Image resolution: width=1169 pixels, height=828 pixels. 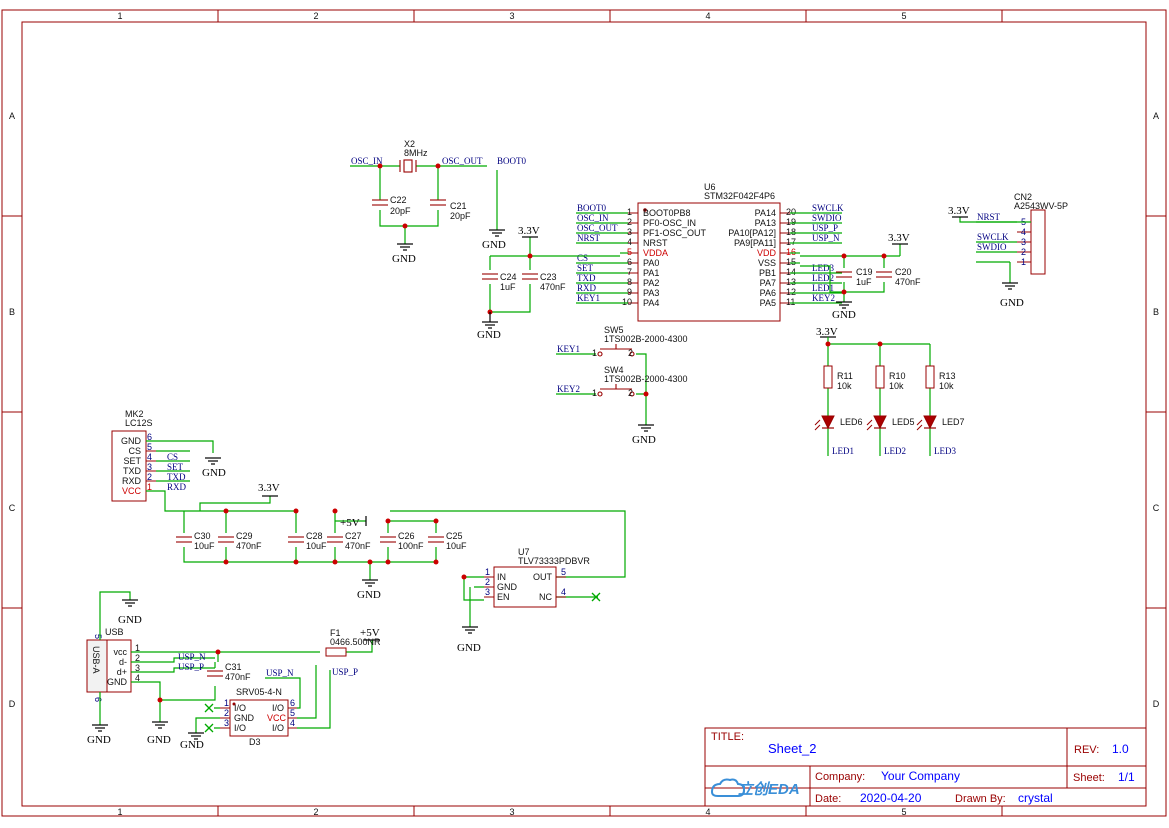 I want to click on col-label-top-5: 5, so click(x=903, y=16).